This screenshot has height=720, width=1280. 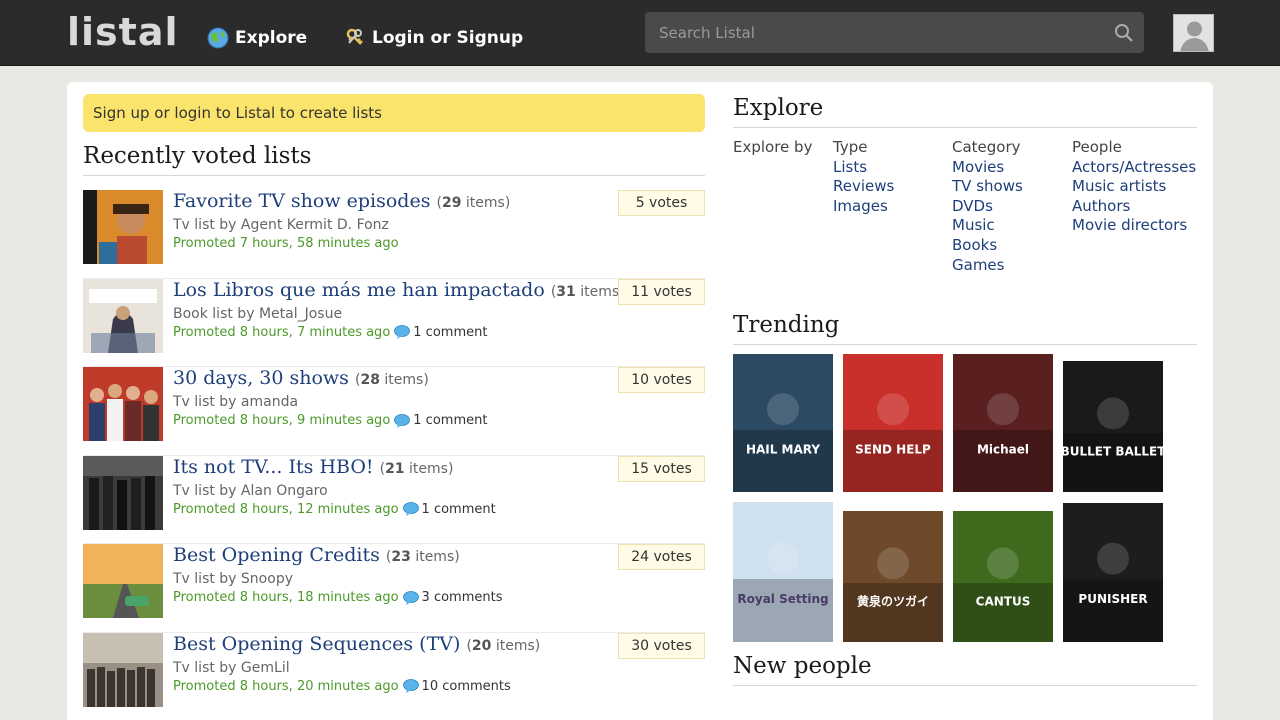 What do you see at coordinates (987, 226) in the screenshot?
I see `explore-link-music: Music` at bounding box center [987, 226].